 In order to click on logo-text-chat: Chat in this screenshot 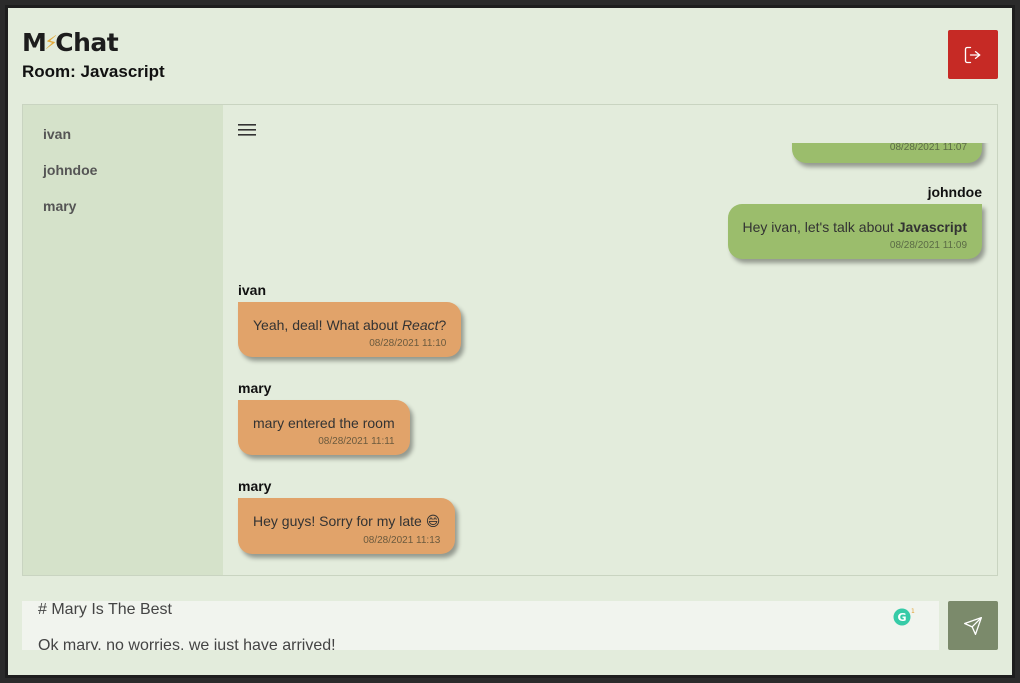, I will do `click(87, 42)`.